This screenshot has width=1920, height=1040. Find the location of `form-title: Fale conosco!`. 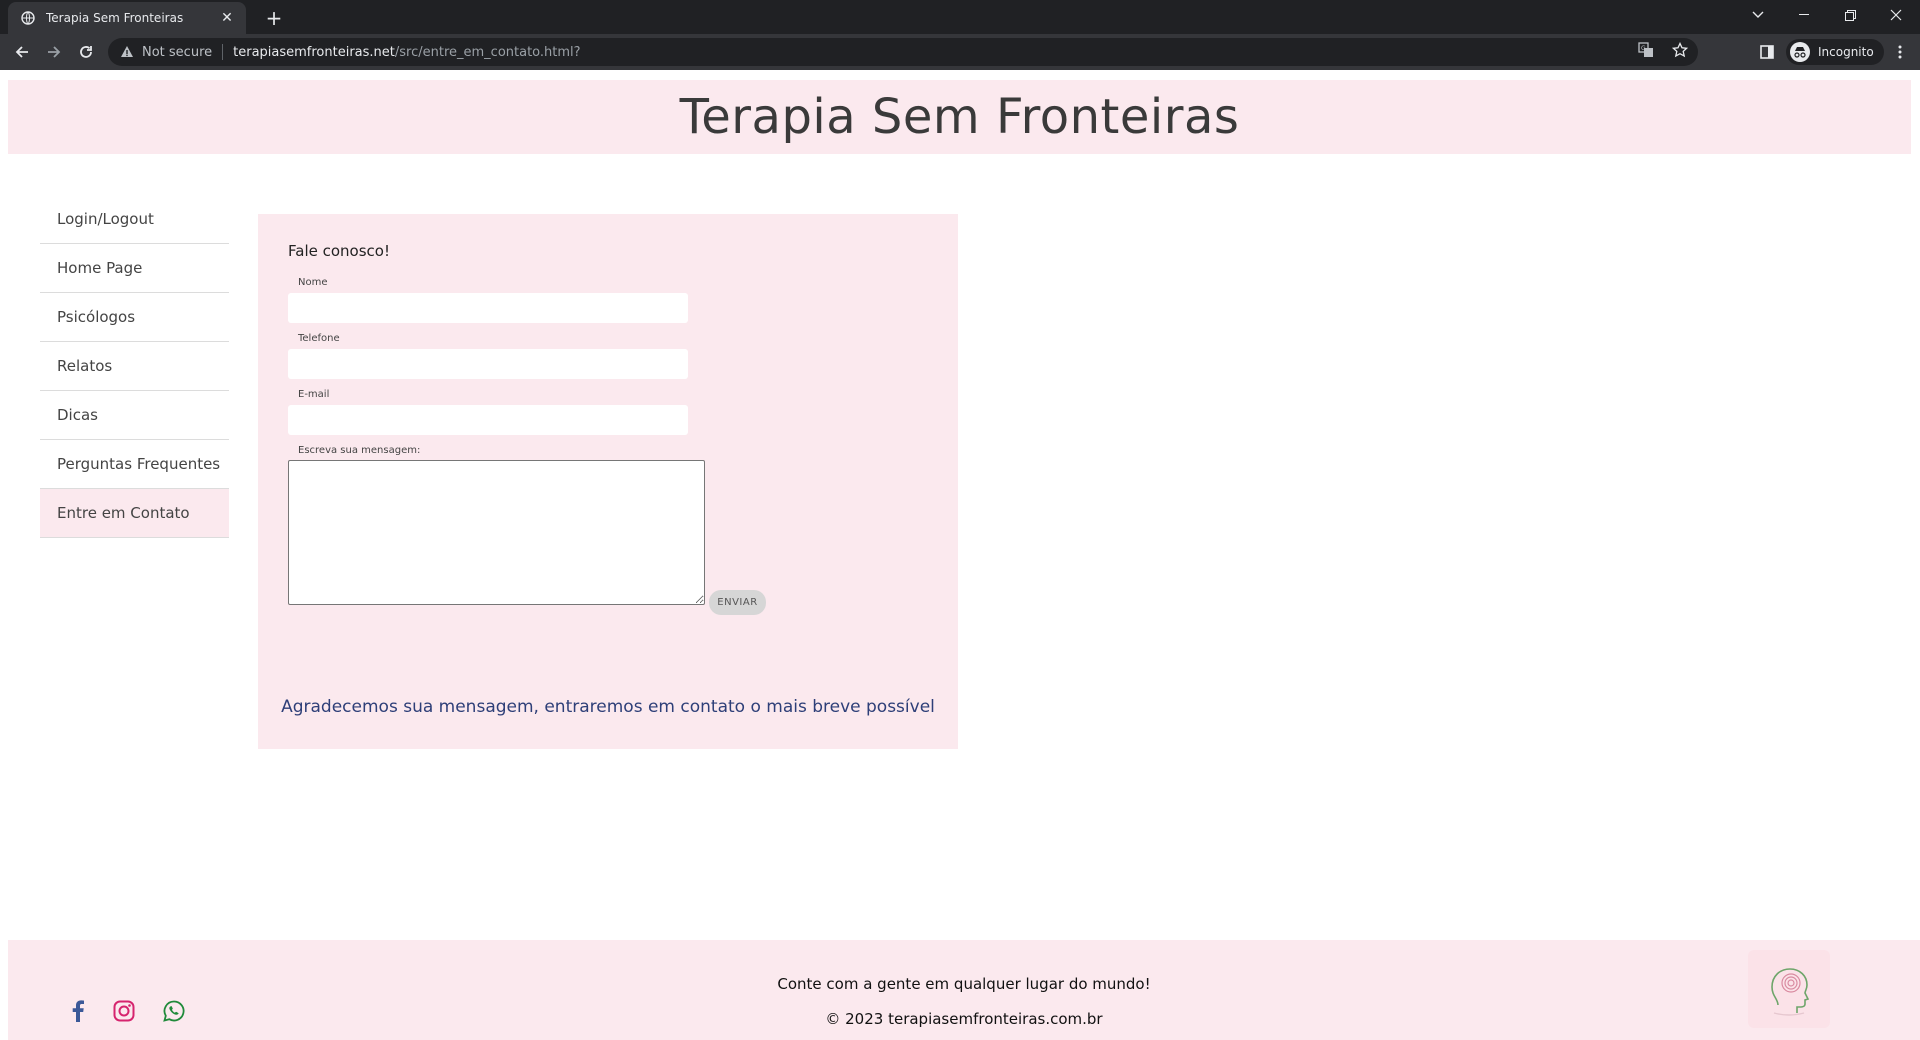

form-title: Fale conosco! is located at coordinates (339, 251).